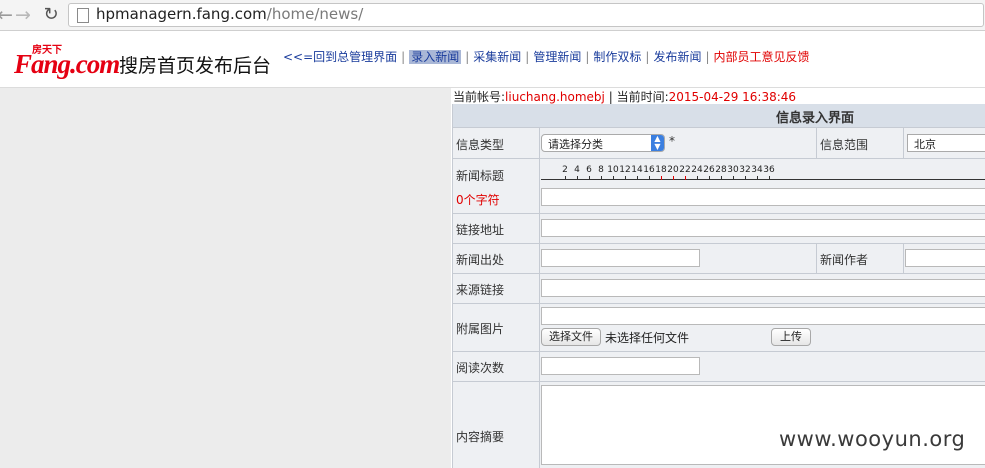 Image resolution: width=985 pixels, height=468 pixels. I want to click on attached-image-label: 附属图片, so click(480, 329).